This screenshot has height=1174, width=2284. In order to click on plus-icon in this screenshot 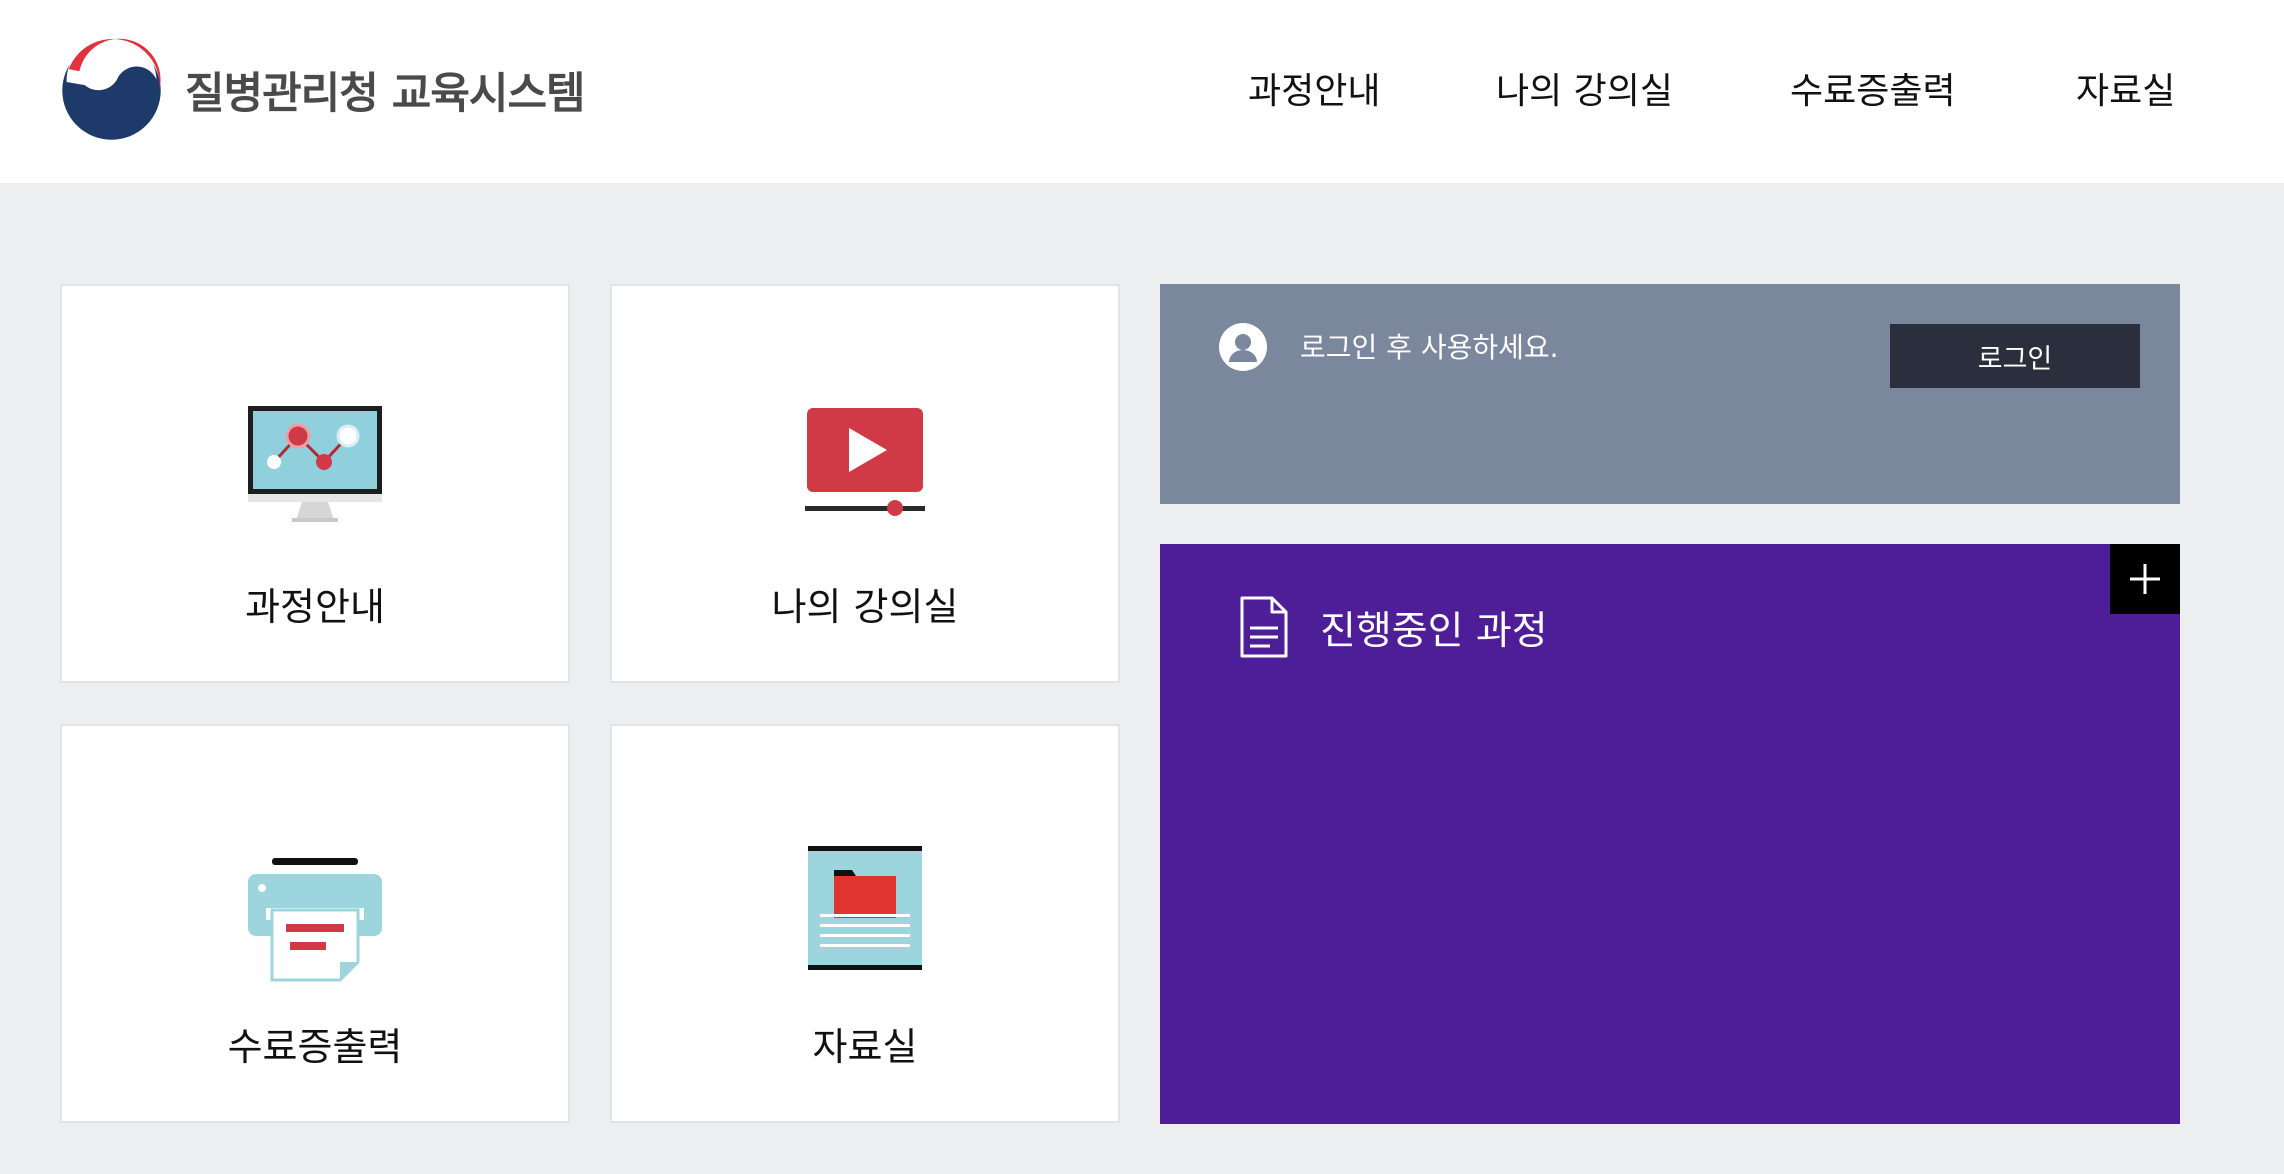, I will do `click(2145, 579)`.